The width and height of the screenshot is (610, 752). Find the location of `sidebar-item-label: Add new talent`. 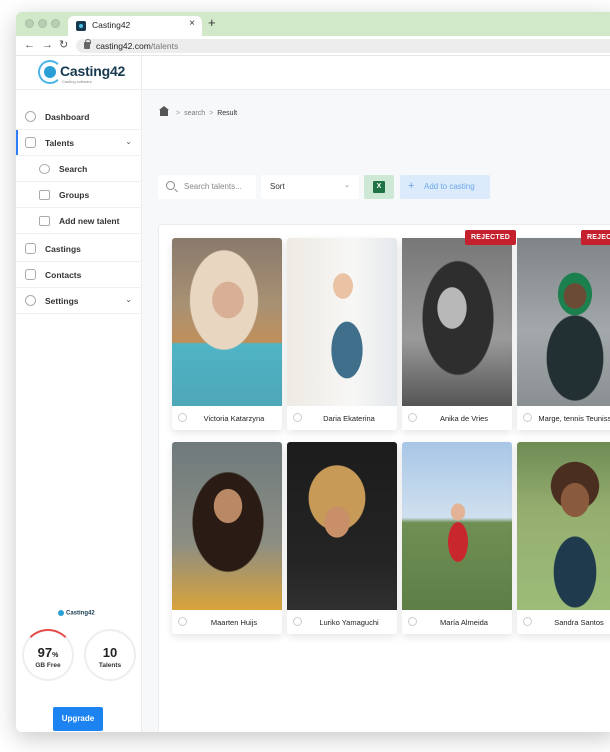

sidebar-item-label: Add new talent is located at coordinates (89, 221).